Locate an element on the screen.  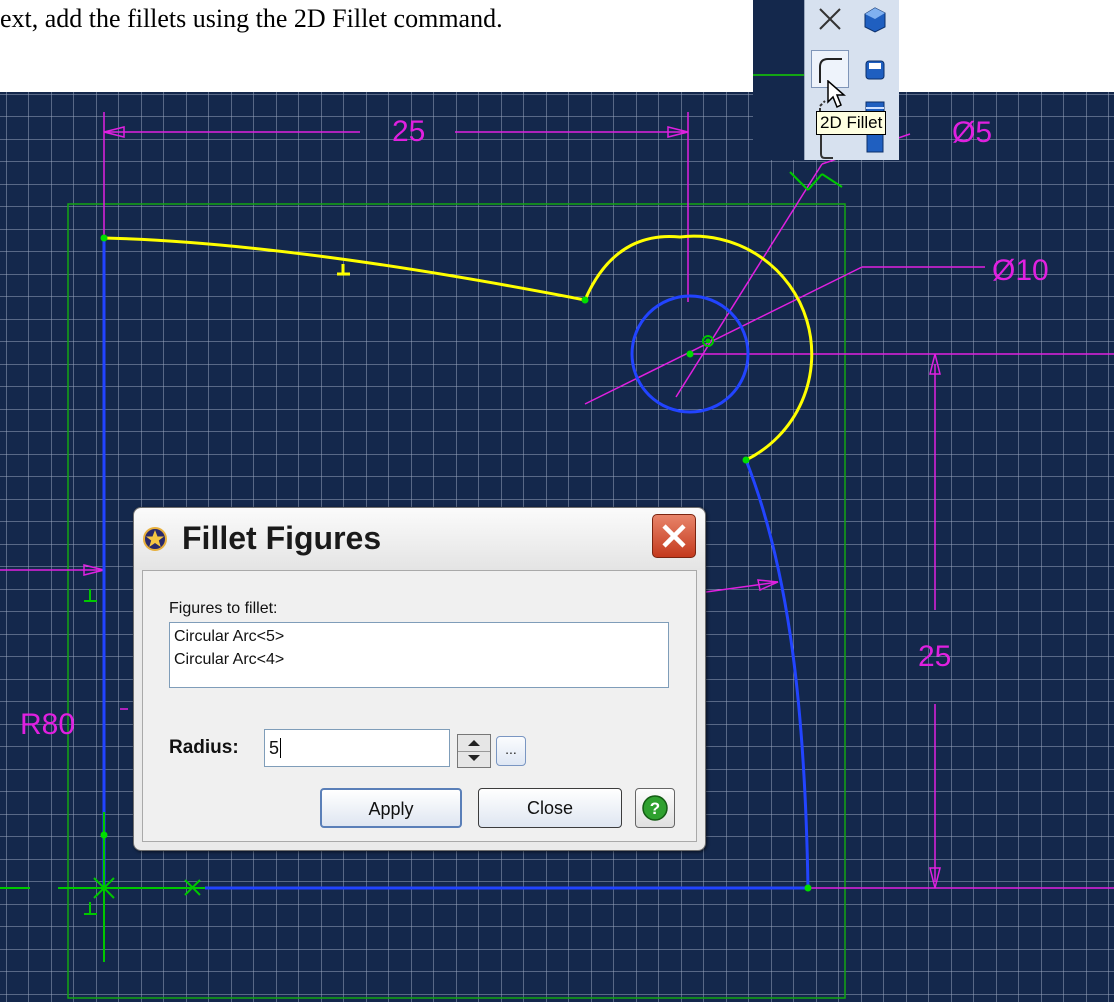
help-button: ? is located at coordinates (655, 808).